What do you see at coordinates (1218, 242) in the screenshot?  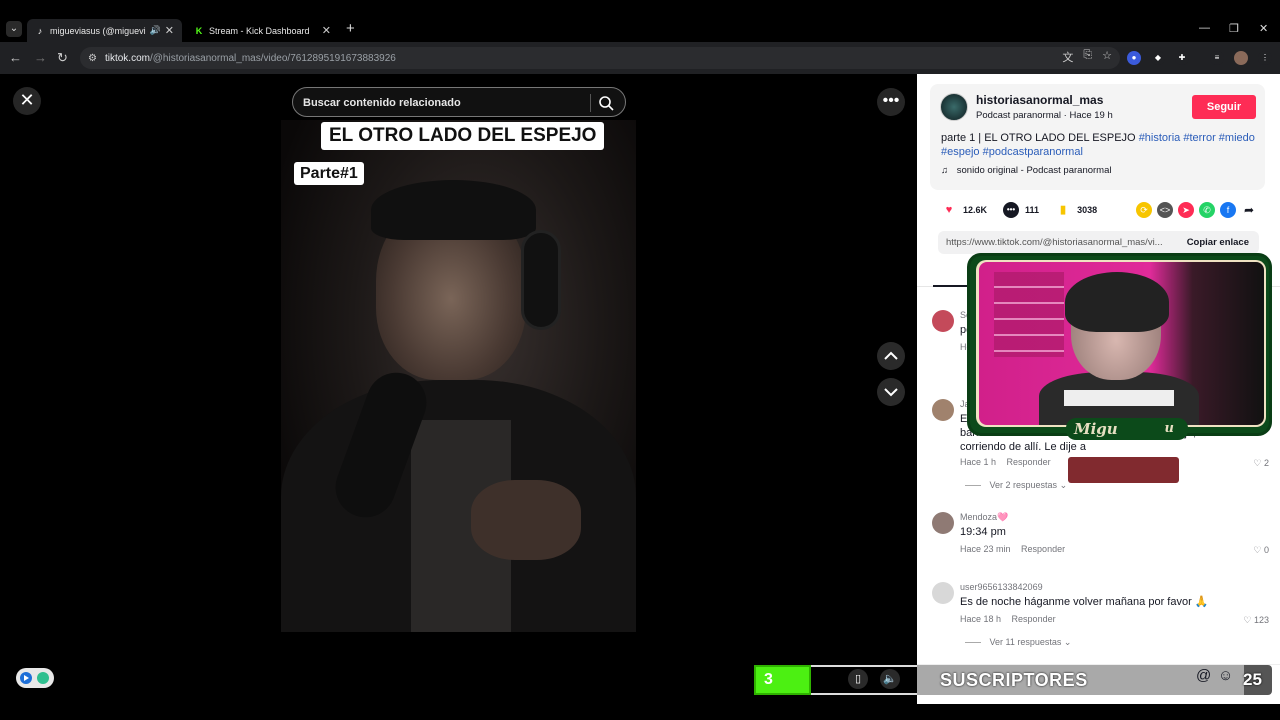 I see `copy-link-button: Copiar enlace` at bounding box center [1218, 242].